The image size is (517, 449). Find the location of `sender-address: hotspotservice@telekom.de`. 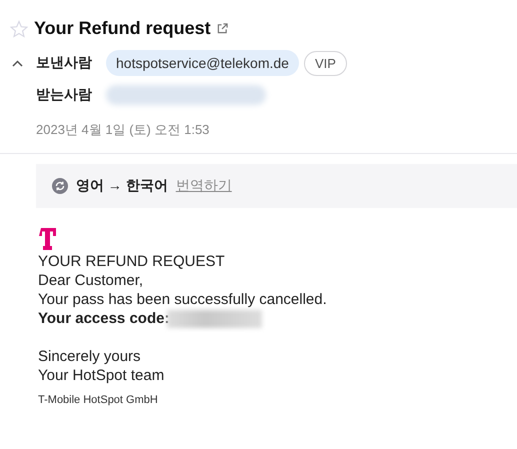

sender-address: hotspotservice@telekom.de is located at coordinates (202, 63).